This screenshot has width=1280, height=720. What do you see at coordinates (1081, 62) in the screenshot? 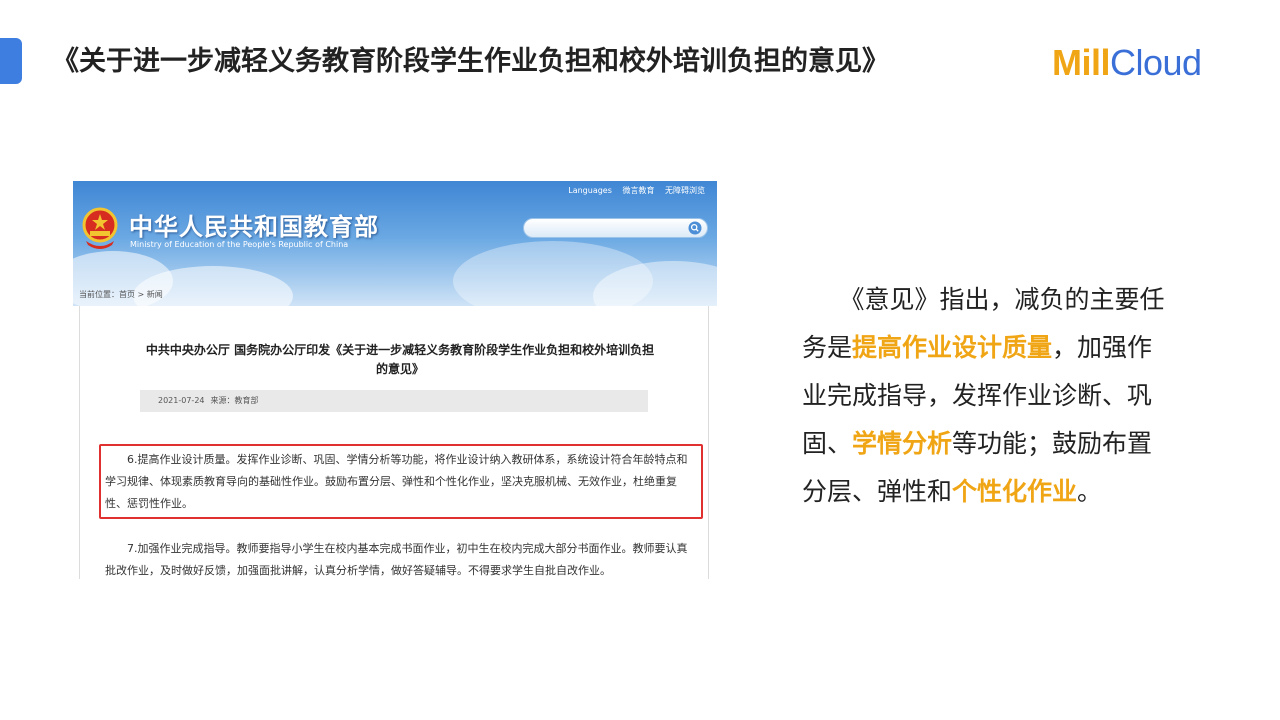
I see `logo-mill-text: Mill` at bounding box center [1081, 62].